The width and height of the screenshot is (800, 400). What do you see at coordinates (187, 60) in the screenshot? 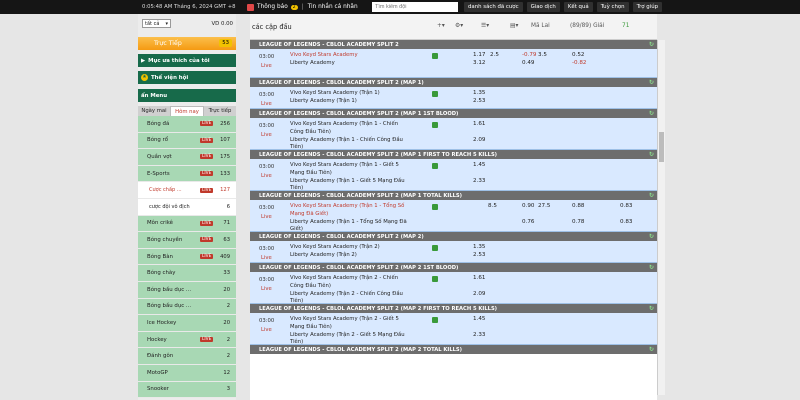
I see `favorites-section: ▶ Mục ưa thích của tôi` at bounding box center [187, 60].